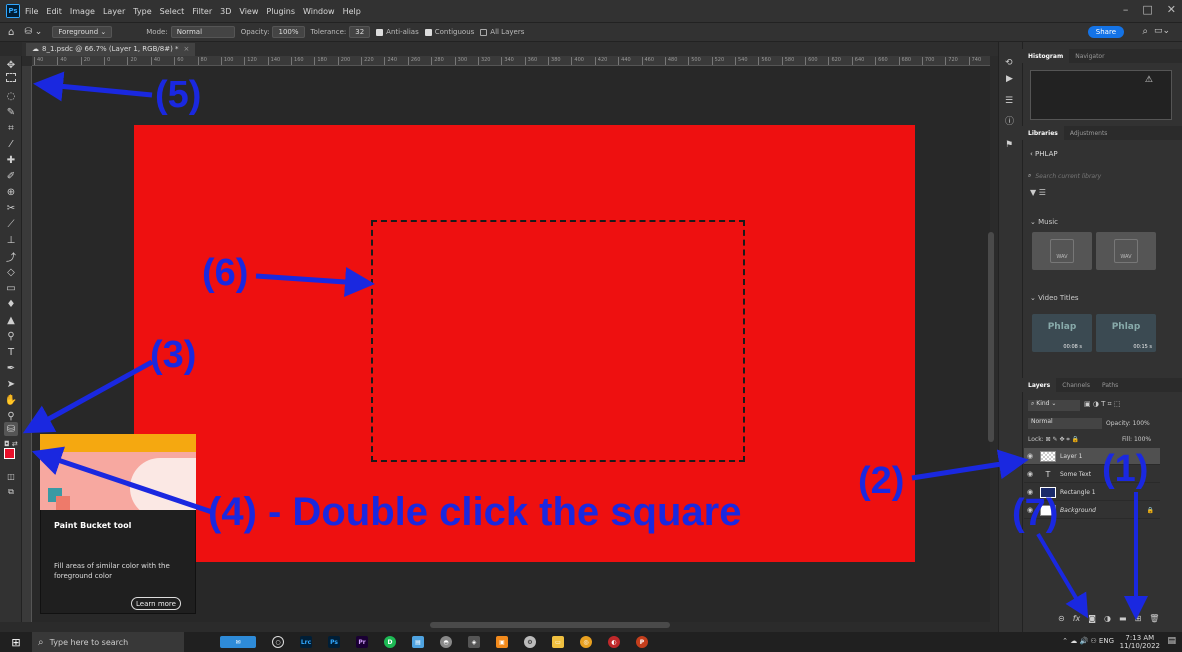 This screenshot has height=652, width=1182. I want to click on annotation-7: (7), so click(1035, 513).